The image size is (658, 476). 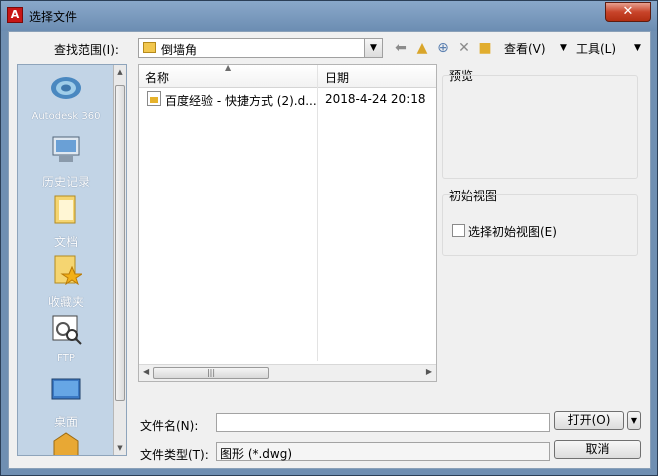 I want to click on column-header-date: 日期, so click(x=337, y=77).